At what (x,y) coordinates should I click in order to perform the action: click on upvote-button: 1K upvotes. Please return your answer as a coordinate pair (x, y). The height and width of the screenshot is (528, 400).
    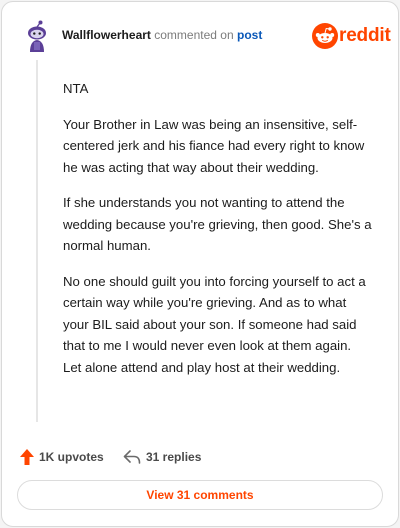
    Looking at the image, I should click on (64, 457).